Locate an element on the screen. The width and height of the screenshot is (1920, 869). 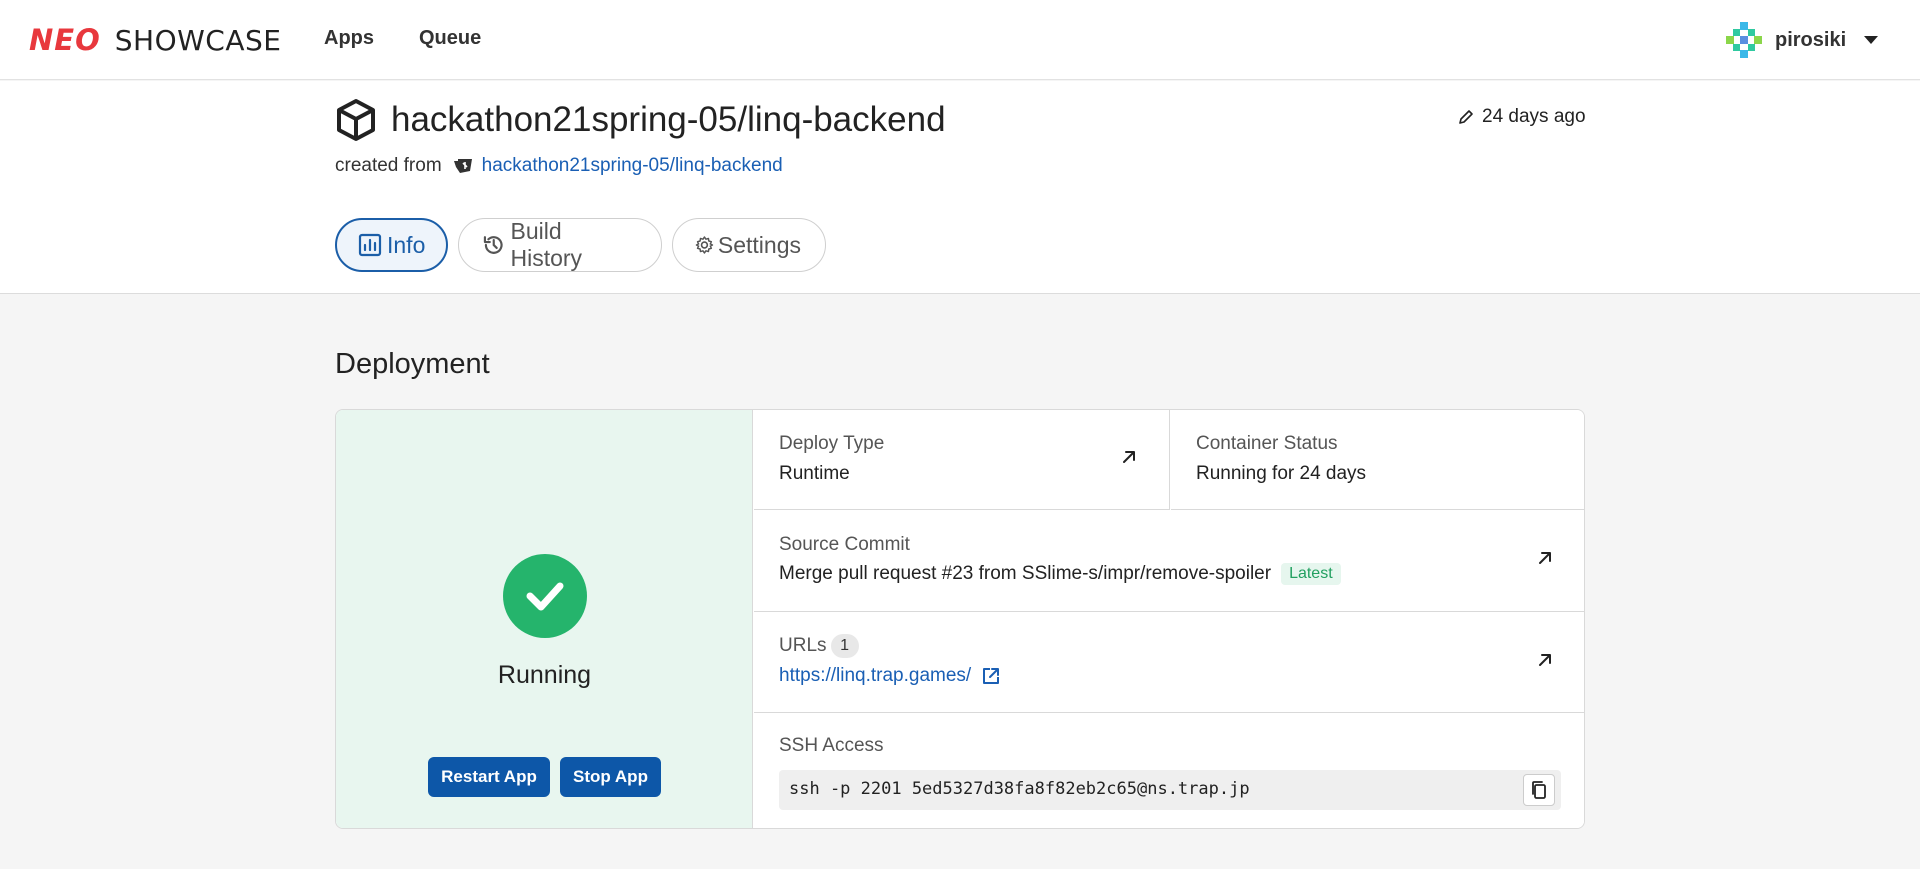
app-tabs: Info Build History Settings is located at coordinates (585, 245).